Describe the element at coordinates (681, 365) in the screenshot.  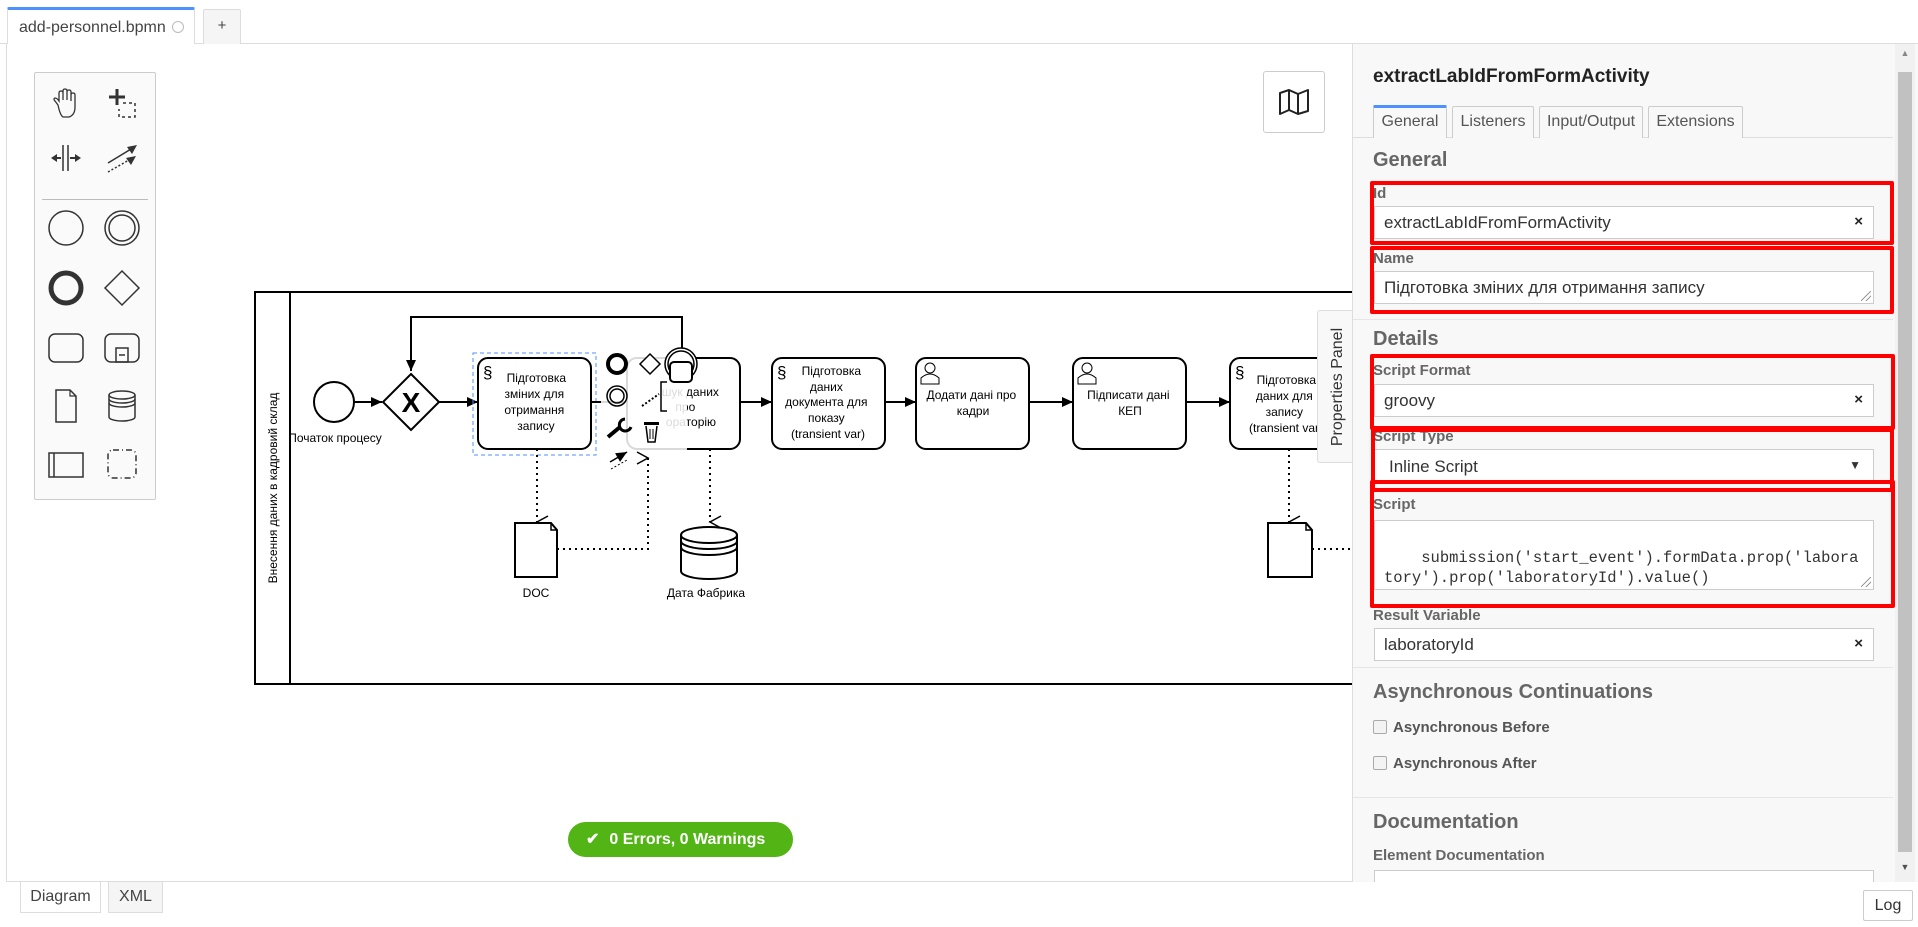
I see `boundary-event-icon` at that location.